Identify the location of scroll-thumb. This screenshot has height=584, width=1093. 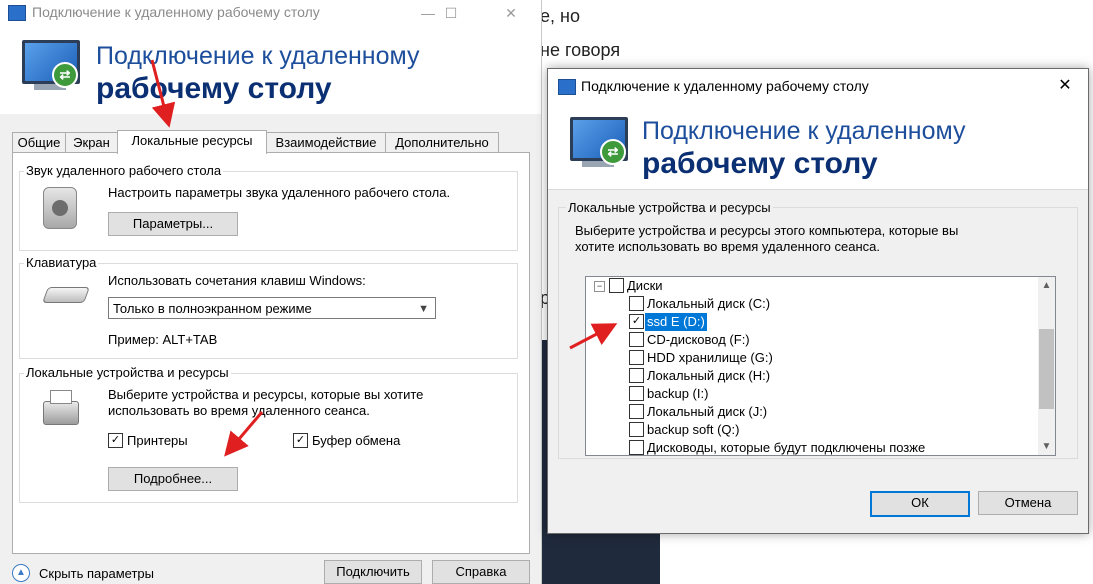
(1046, 369).